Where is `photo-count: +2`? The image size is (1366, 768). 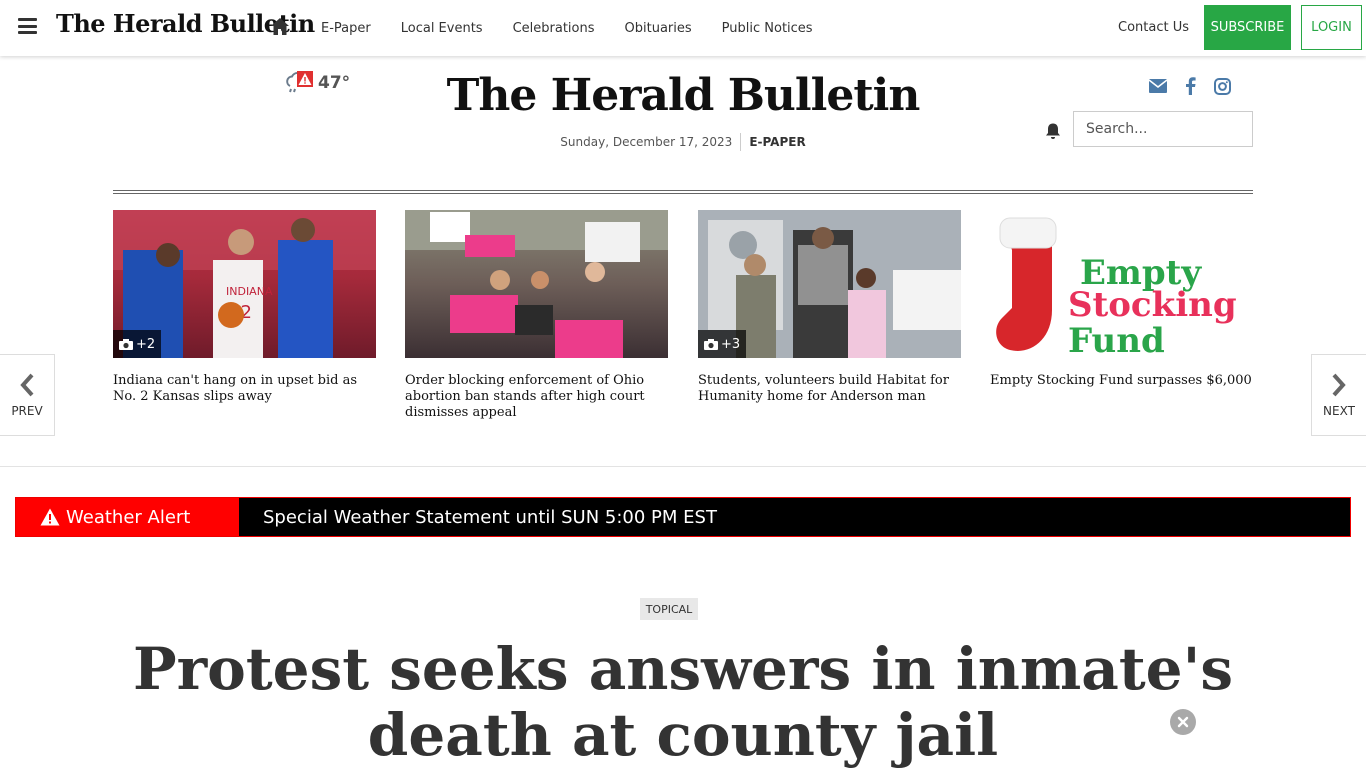 photo-count: +2 is located at coordinates (146, 344).